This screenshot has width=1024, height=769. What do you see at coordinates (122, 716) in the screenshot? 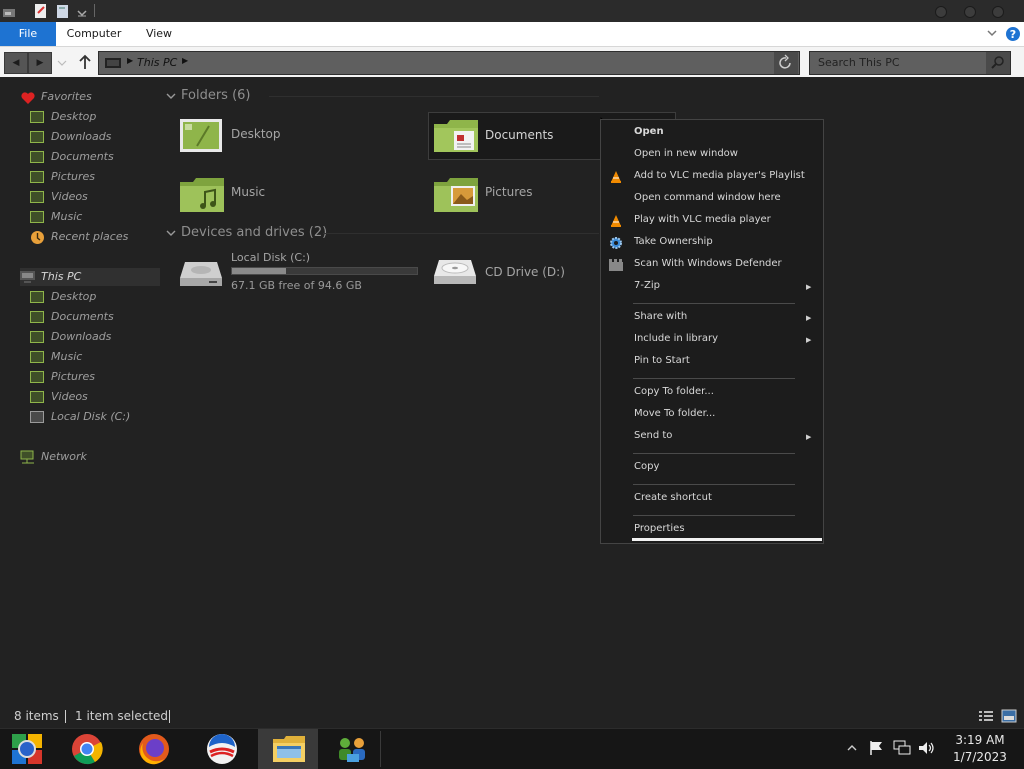
I see `status-selected: 1 item selected` at bounding box center [122, 716].